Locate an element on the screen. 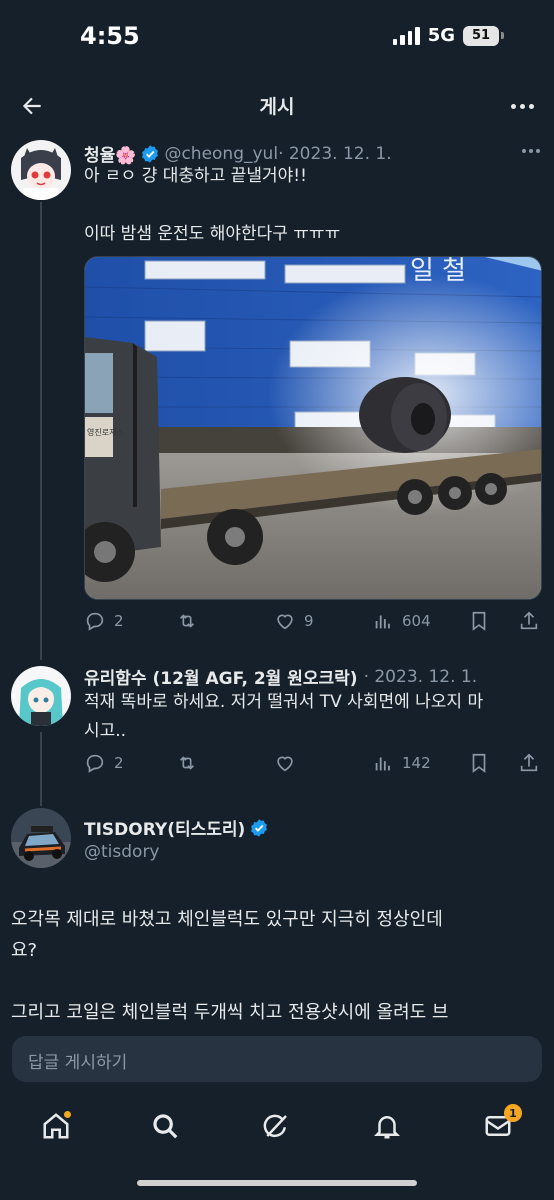 The width and height of the screenshot is (554, 1200). views-button: 142 is located at coordinates (401, 763).